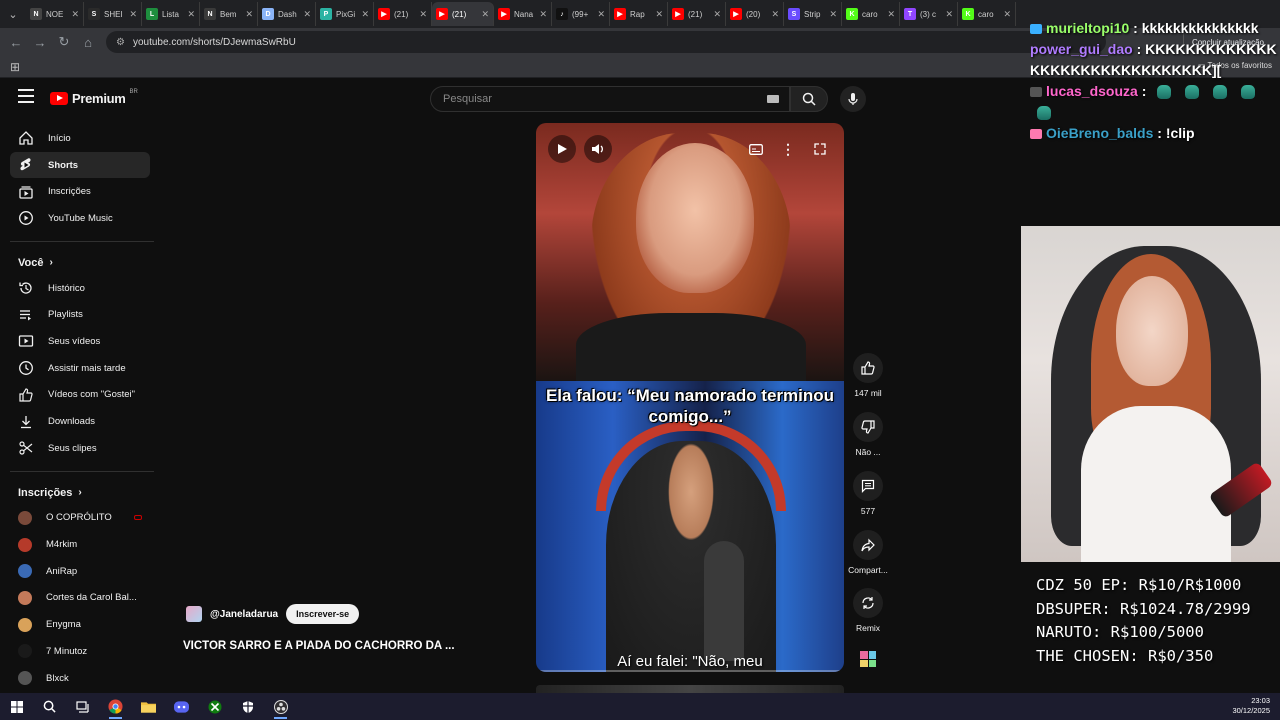 The width and height of the screenshot is (1280, 720). I want to click on tab-search-dropdown: ⌄, so click(13, 14).